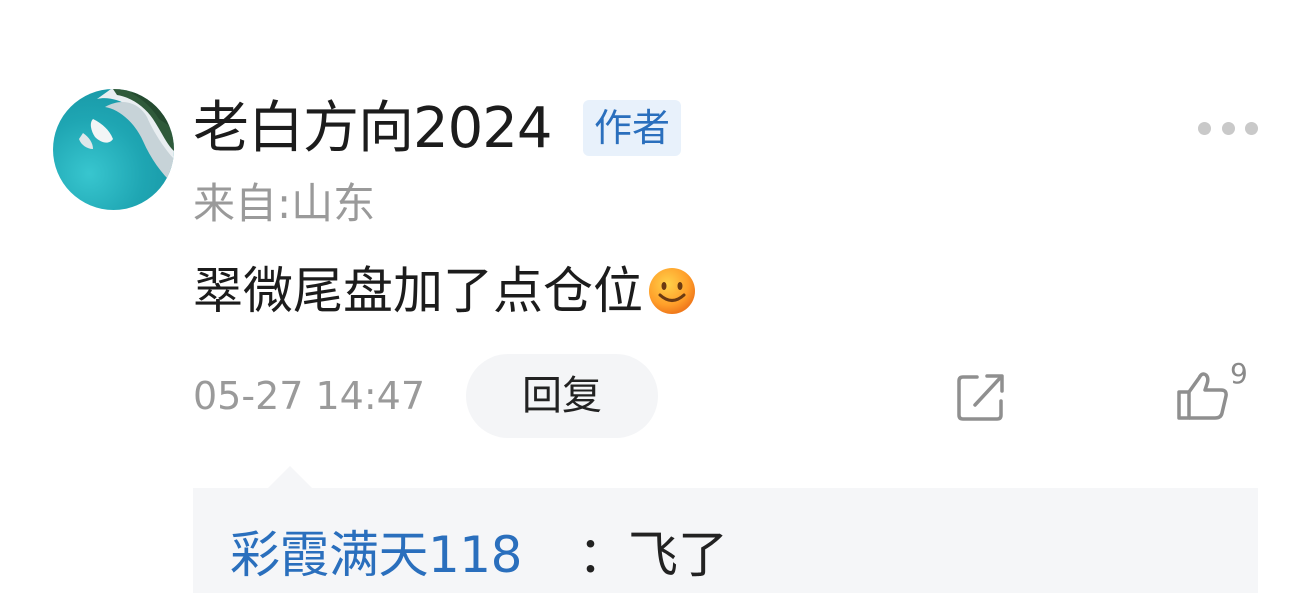 This screenshot has height=593, width=1310. Describe the element at coordinates (376, 555) in the screenshot. I see `reply-username: 彩霞满天118` at that location.